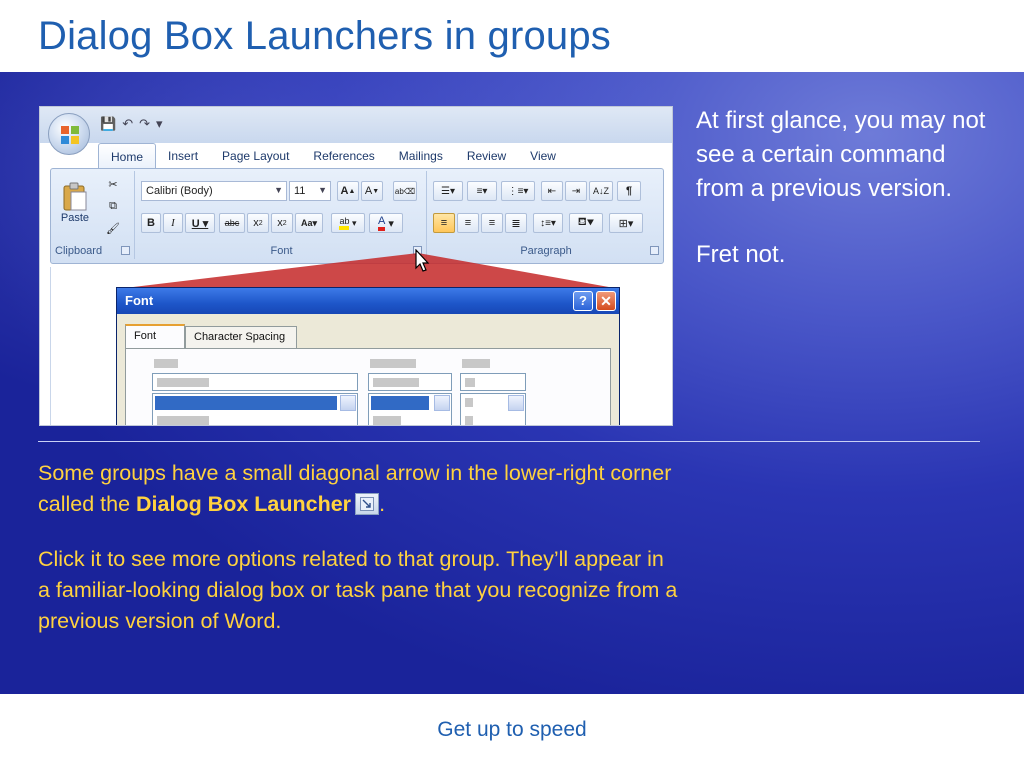  I want to click on font-dialog-titlebar: Font ? ✕, so click(368, 301).